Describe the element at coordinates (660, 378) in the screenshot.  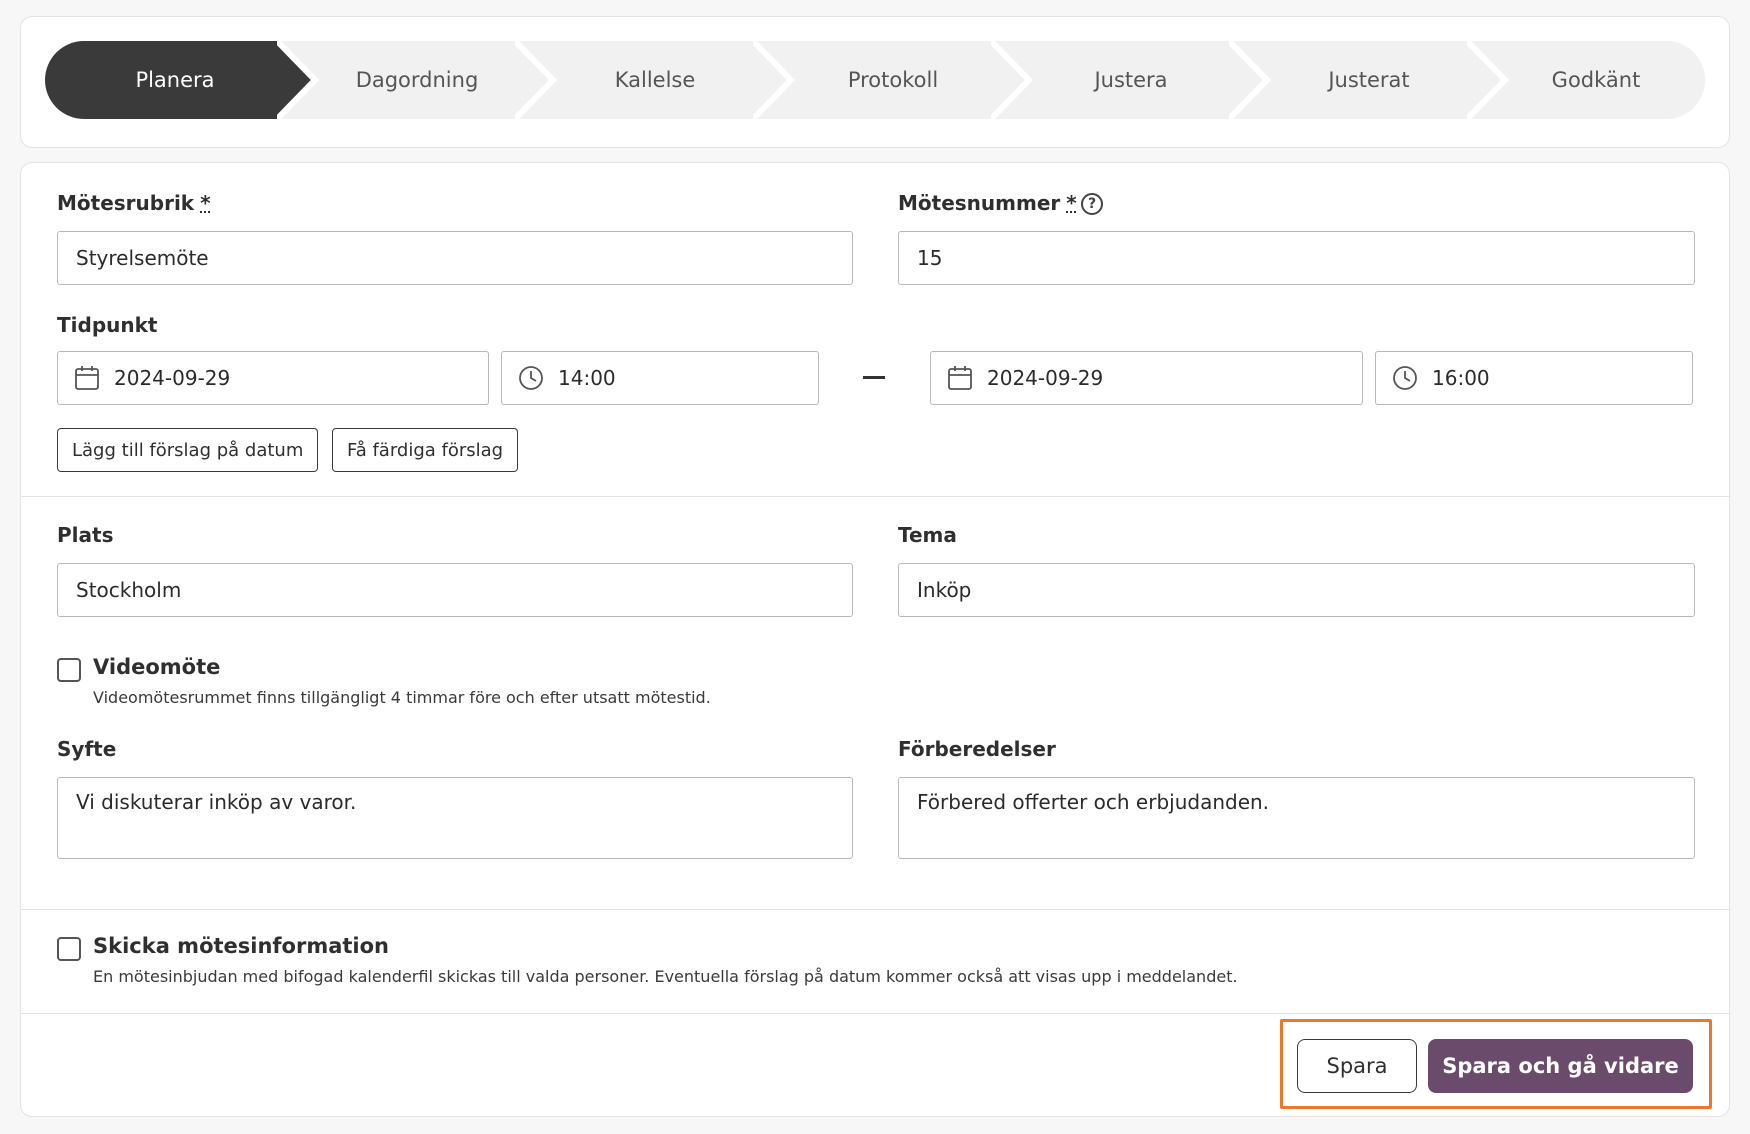
I see `start-time-input: 14:00` at that location.